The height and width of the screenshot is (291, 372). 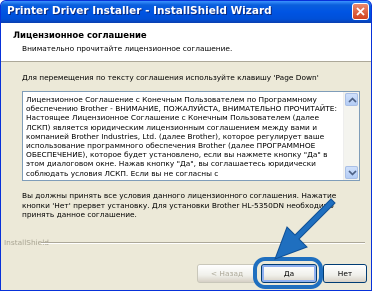 What do you see at coordinates (80, 36) in the screenshot?
I see `page-title: Лицензионное соглашение` at bounding box center [80, 36].